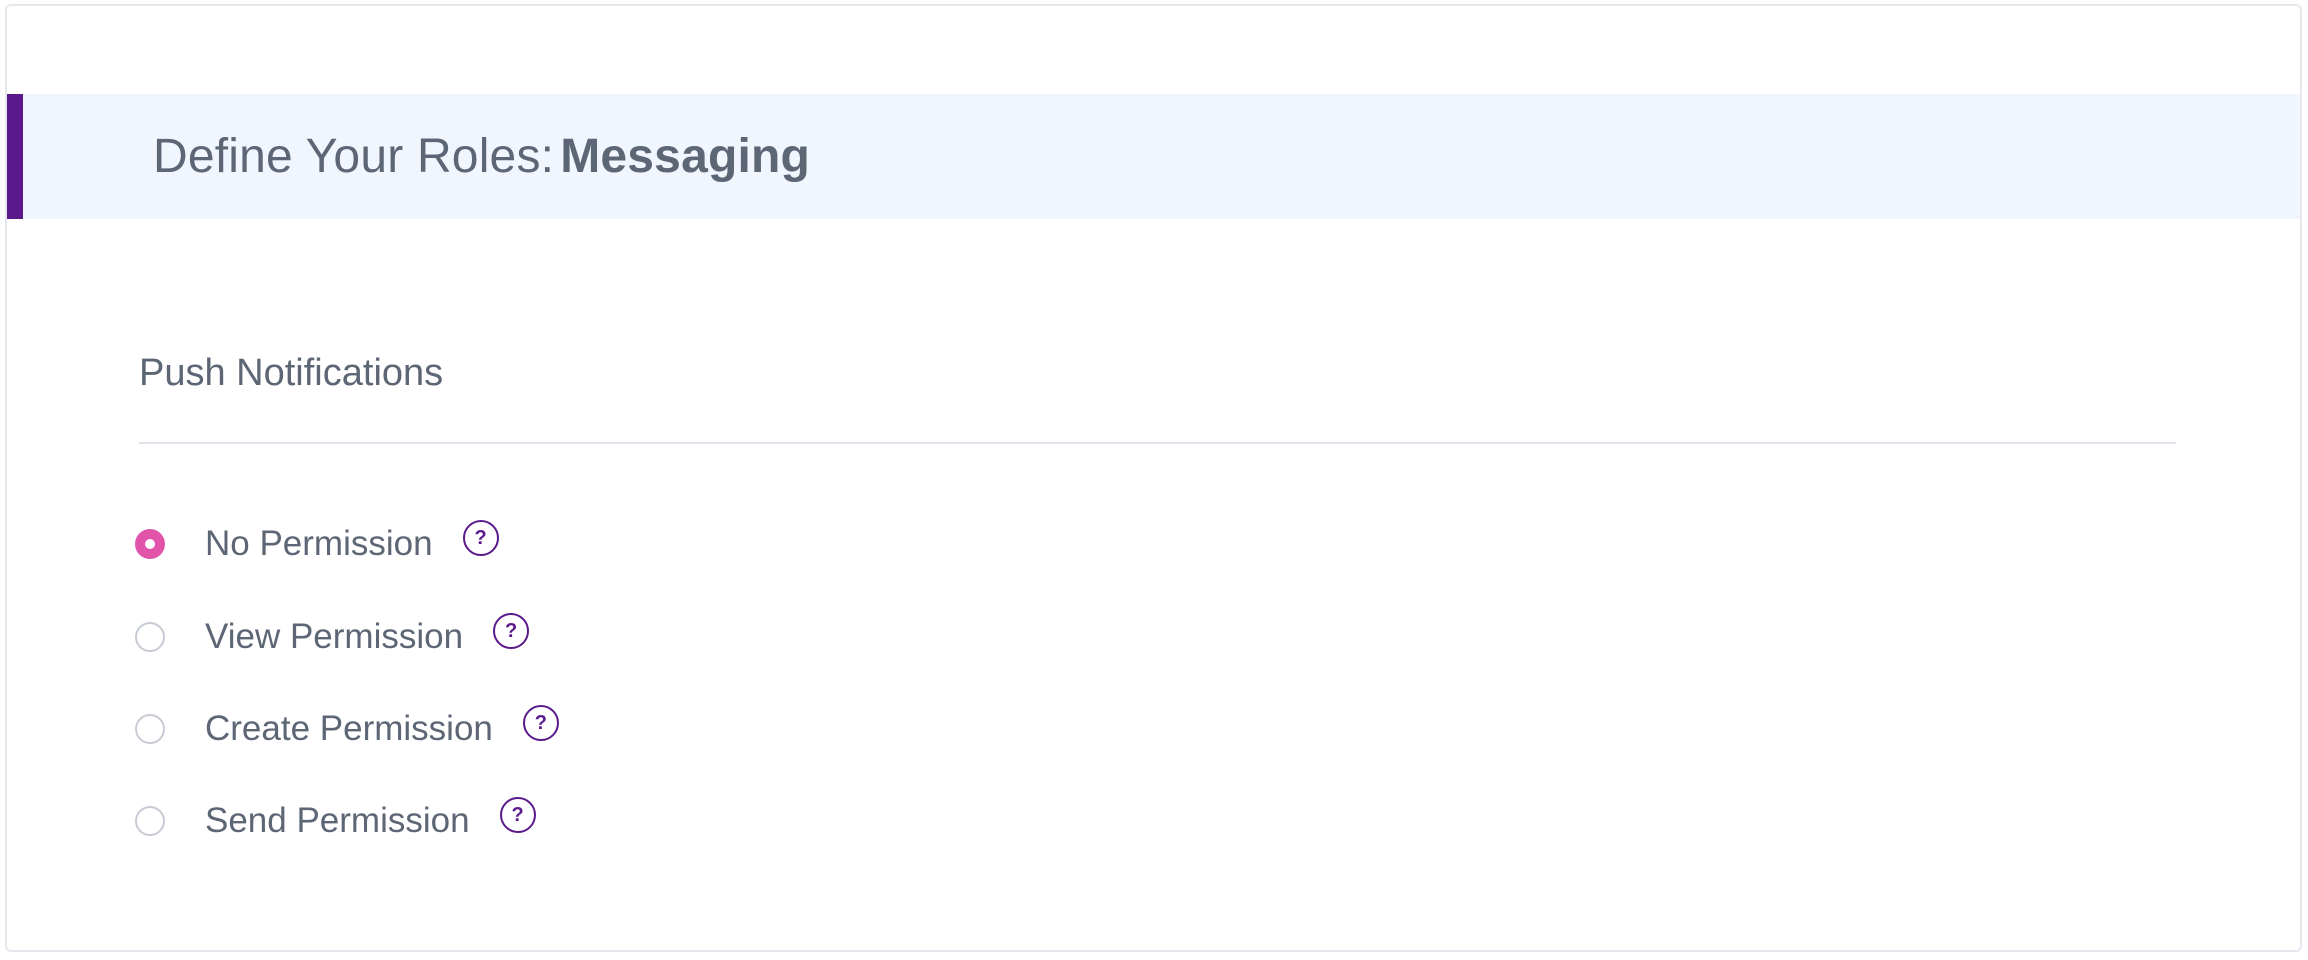 The image size is (2308, 960). I want to click on radio-send-permission, so click(150, 821).